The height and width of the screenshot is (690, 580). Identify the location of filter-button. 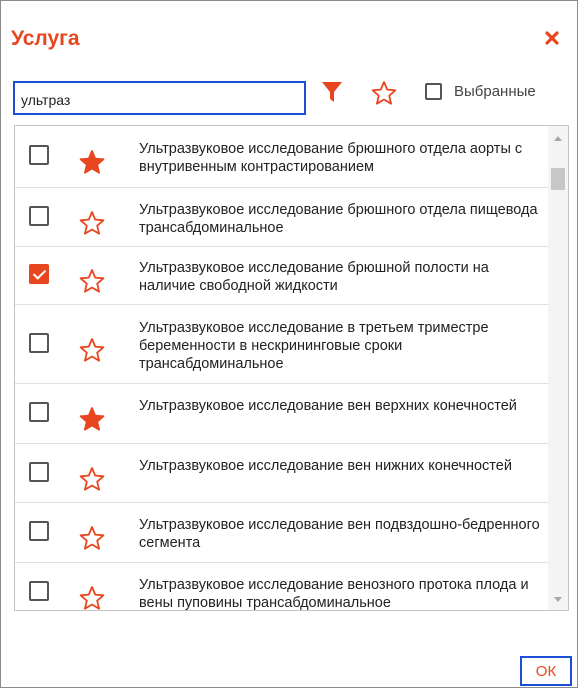
(332, 92).